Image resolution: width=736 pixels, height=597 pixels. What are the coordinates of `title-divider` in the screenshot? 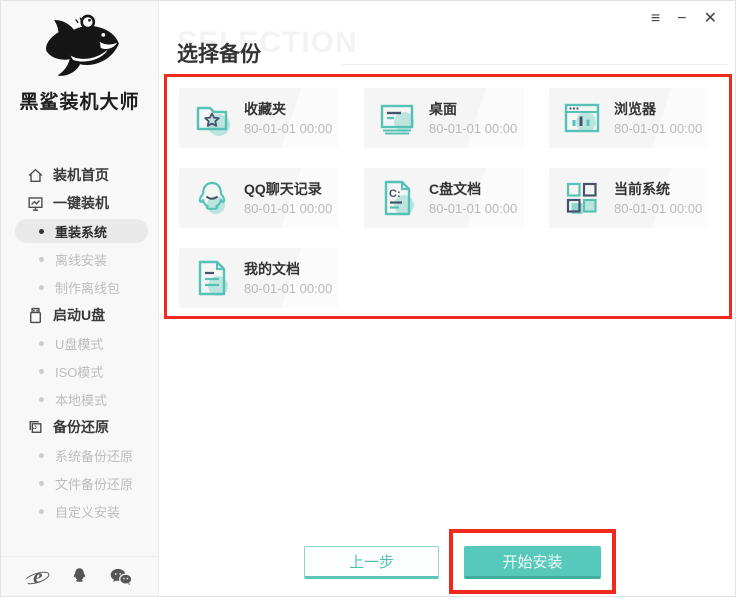 It's located at (534, 64).